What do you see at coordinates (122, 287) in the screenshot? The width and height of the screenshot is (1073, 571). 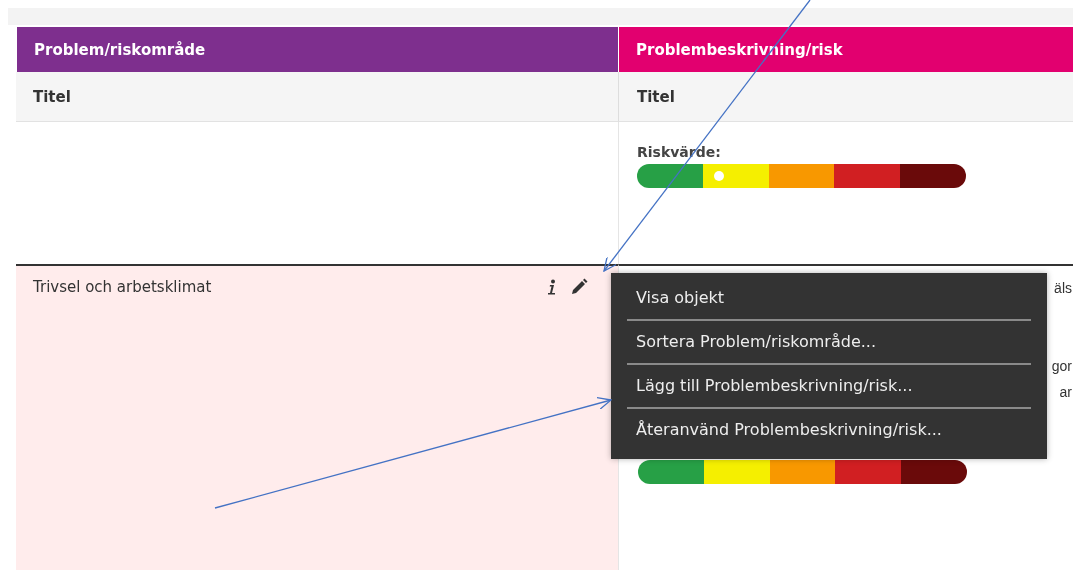 I see `row-title: Trivsel och arbetsklimat` at bounding box center [122, 287].